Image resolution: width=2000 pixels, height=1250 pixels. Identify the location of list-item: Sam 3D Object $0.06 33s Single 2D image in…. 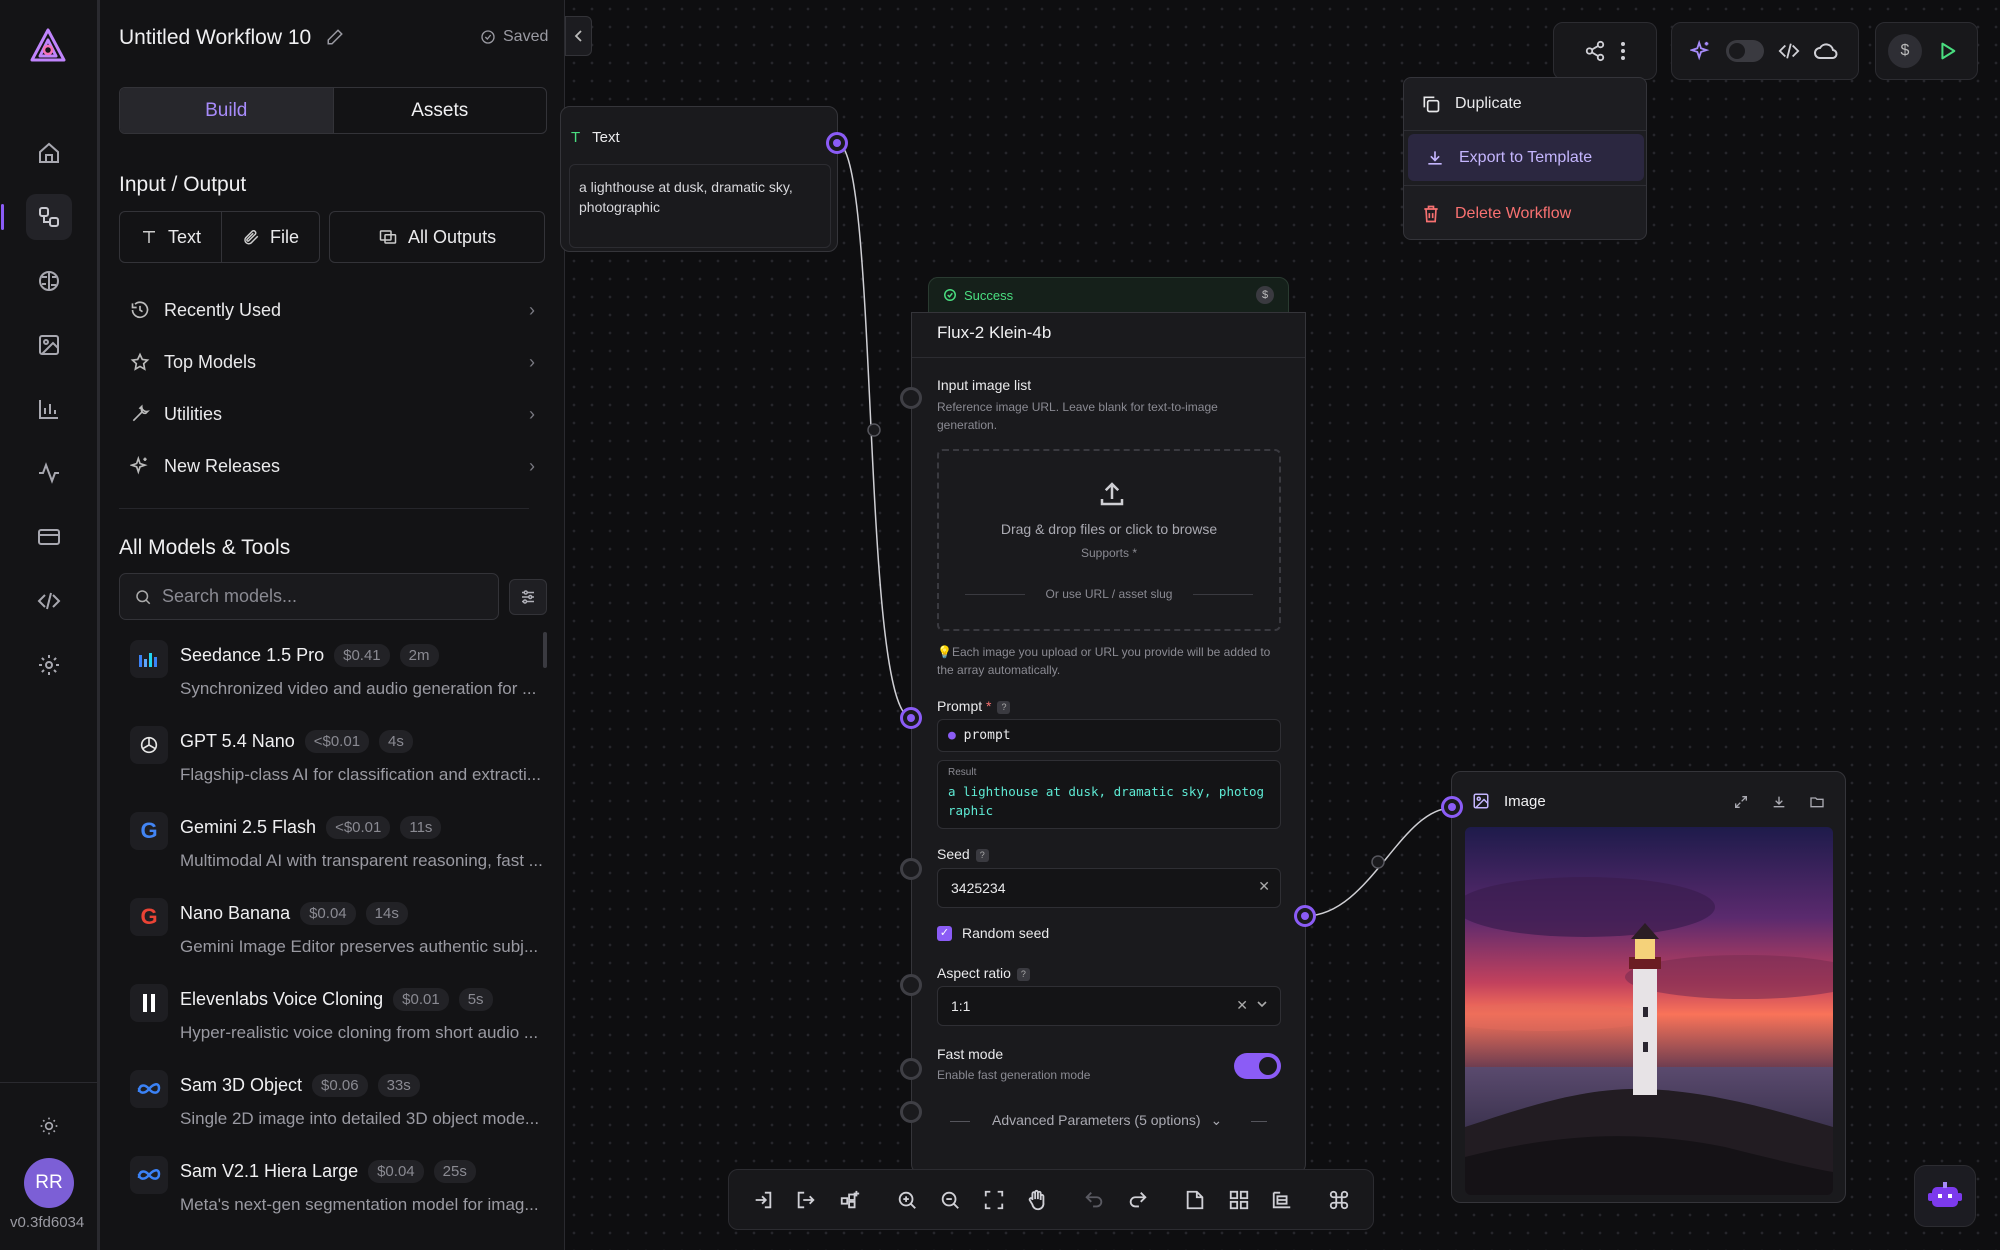
(335, 1105).